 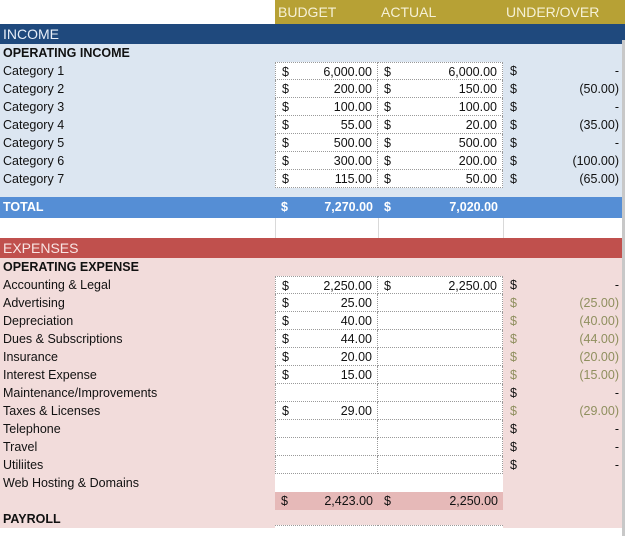 What do you see at coordinates (326, 321) in the screenshot?
I see `expense-budget-cell: $40.00` at bounding box center [326, 321].